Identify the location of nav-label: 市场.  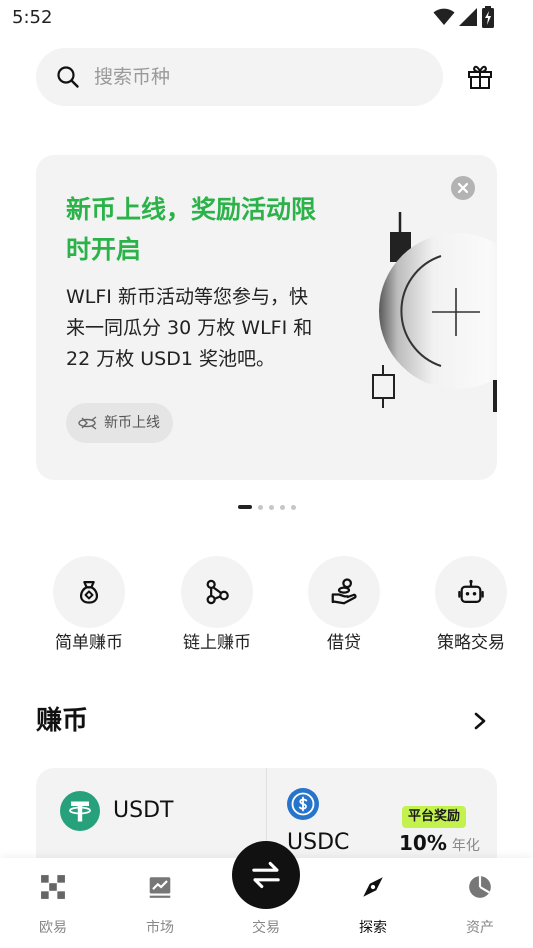
(160, 928).